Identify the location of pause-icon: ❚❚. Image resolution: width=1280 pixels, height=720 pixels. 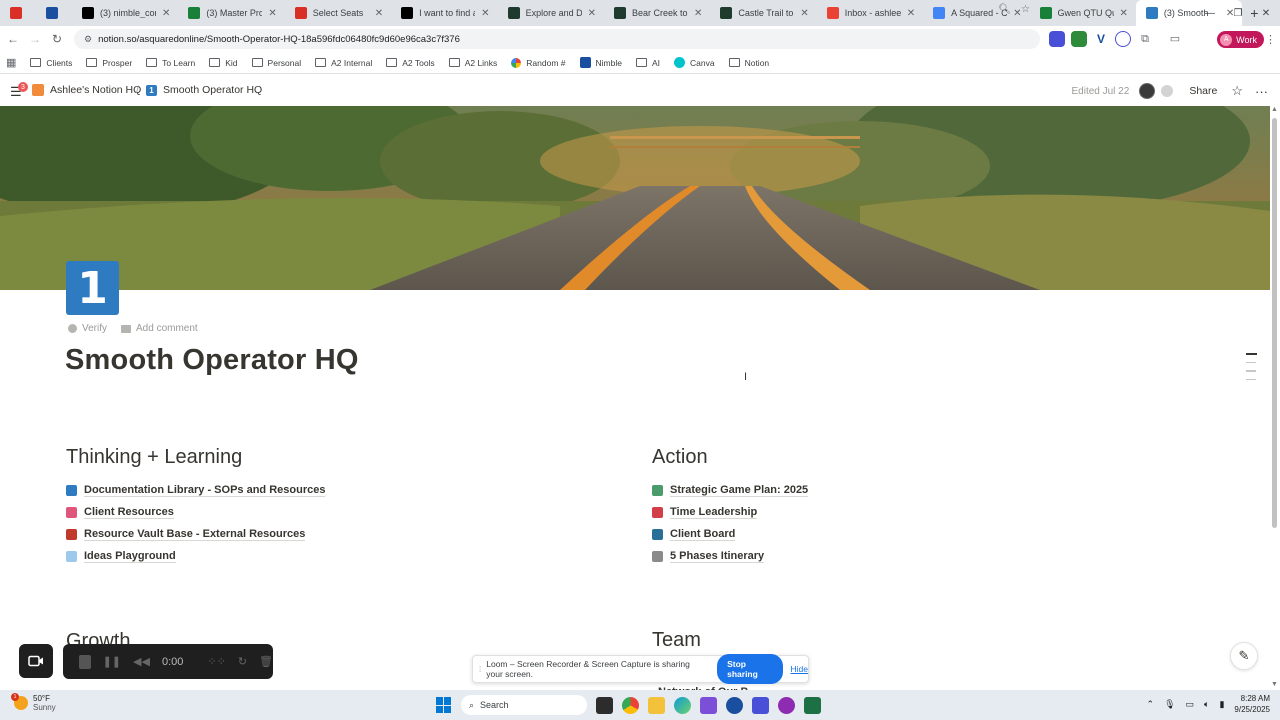
(112, 661).